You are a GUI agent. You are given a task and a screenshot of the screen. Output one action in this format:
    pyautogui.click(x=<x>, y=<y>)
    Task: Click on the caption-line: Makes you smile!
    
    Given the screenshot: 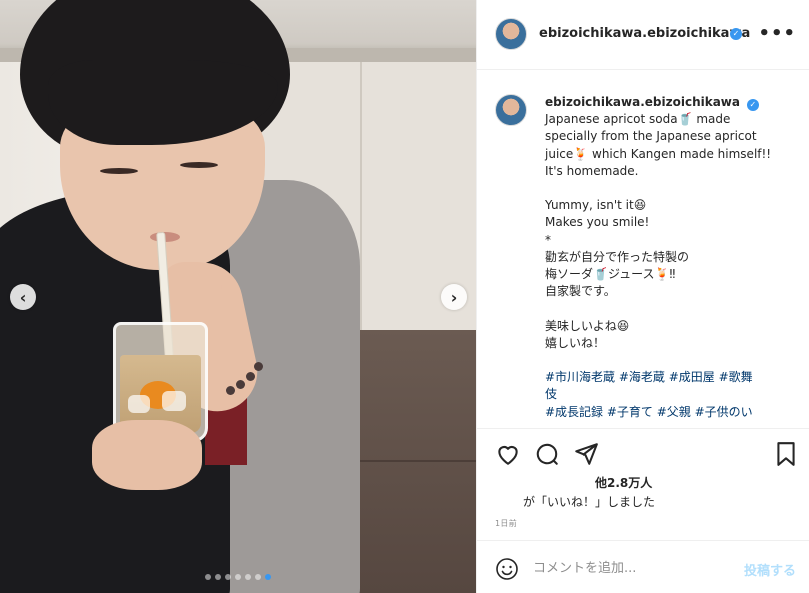 What is the action you would take?
    pyautogui.click(x=597, y=222)
    